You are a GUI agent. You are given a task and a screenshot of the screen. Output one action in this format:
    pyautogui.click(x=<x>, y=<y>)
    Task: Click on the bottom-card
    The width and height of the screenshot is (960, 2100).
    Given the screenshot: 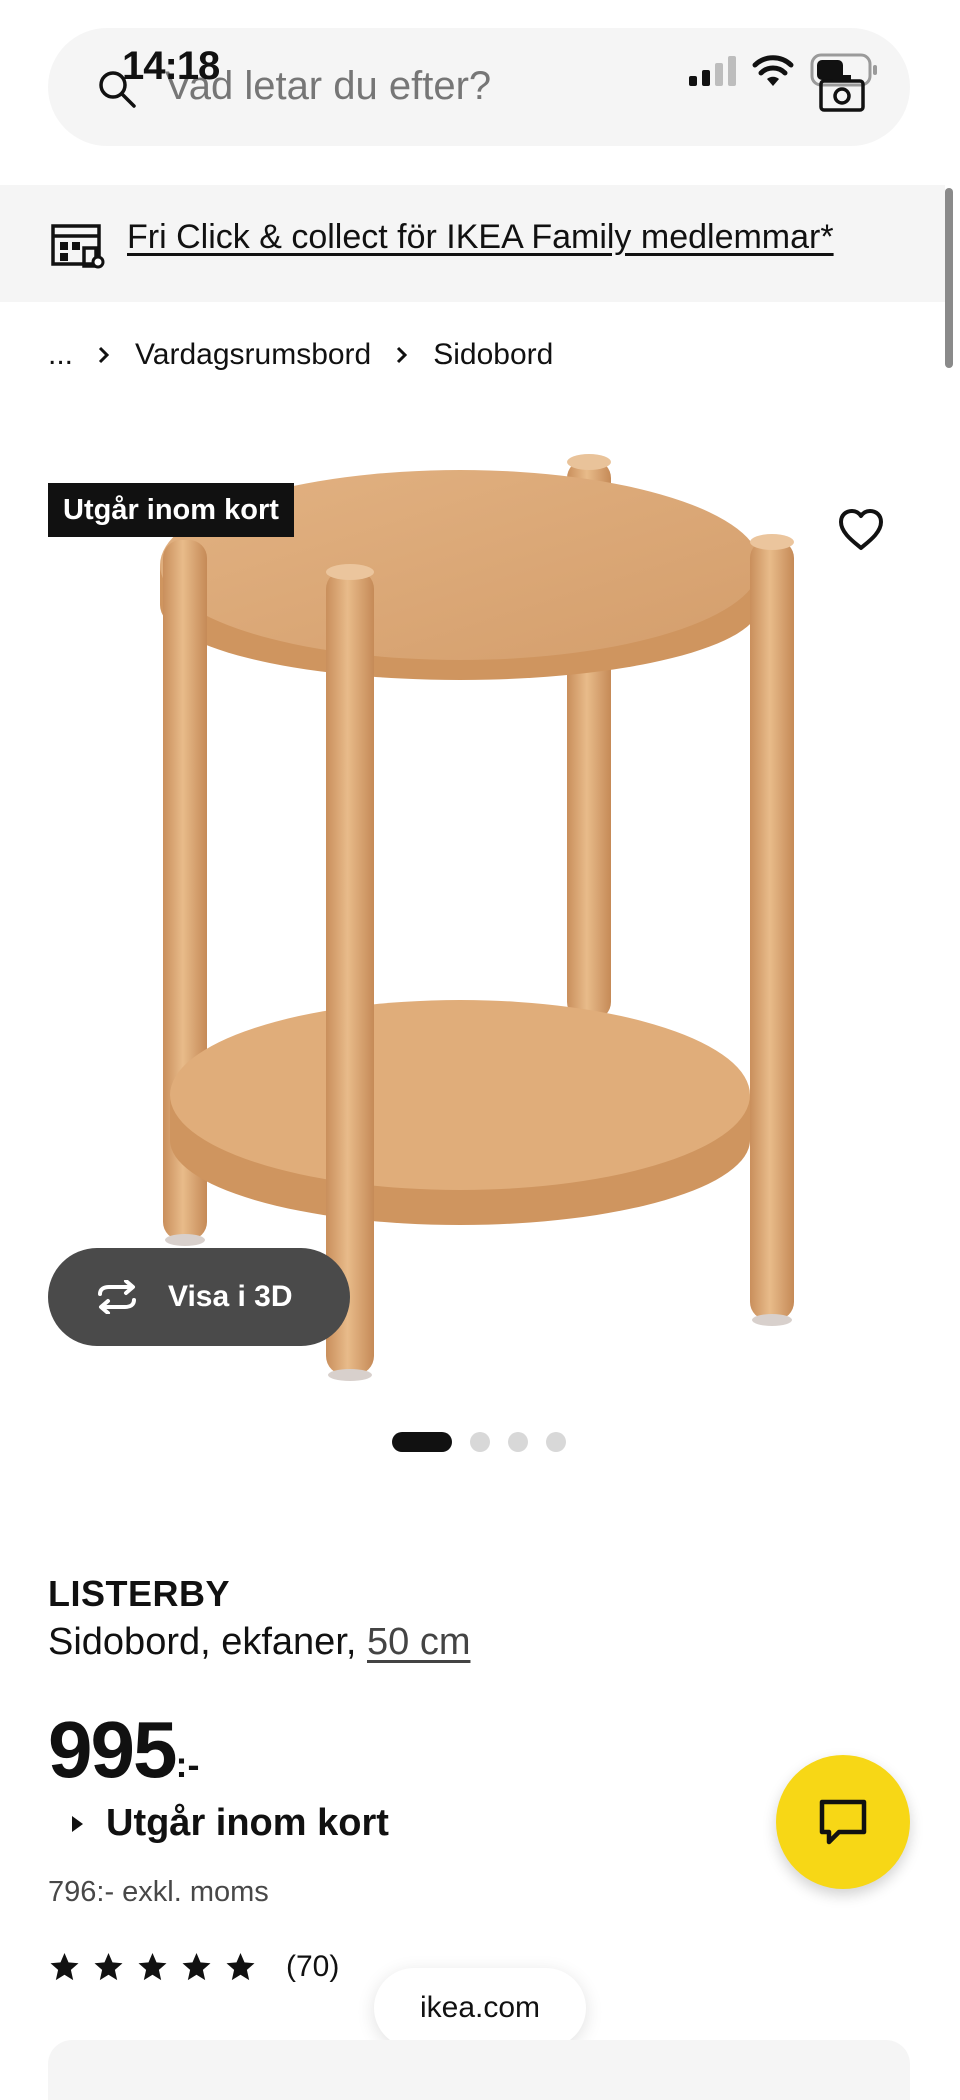 What is the action you would take?
    pyautogui.click(x=479, y=2070)
    